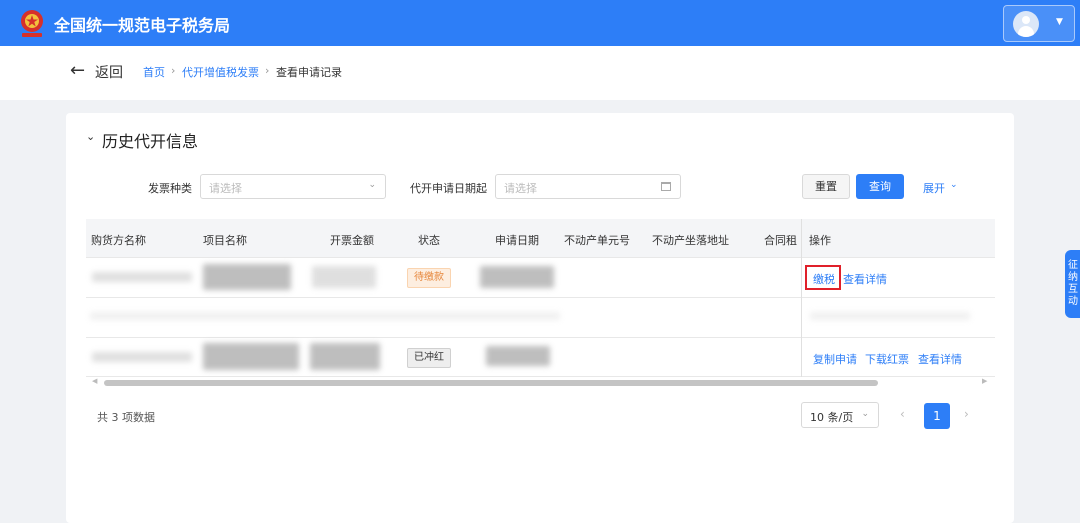 Image resolution: width=1080 pixels, height=523 pixels. I want to click on tax-emblem-icon, so click(32, 23).